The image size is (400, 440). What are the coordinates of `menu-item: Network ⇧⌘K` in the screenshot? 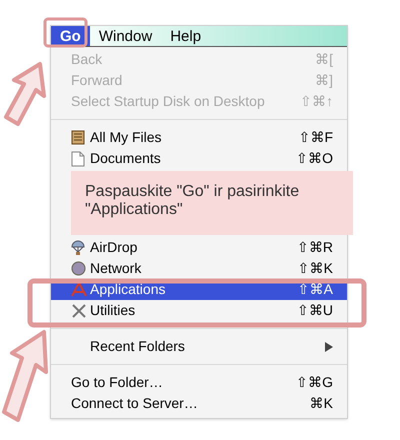 It's located at (199, 268).